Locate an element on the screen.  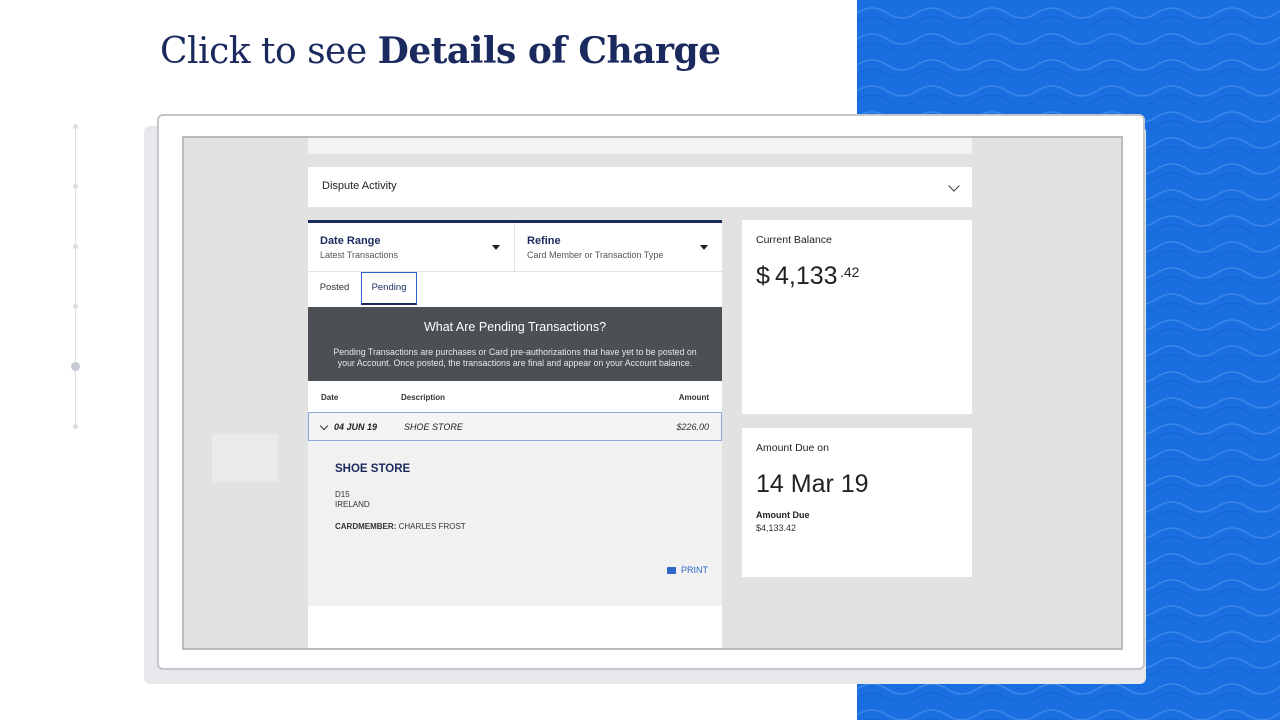
refine-filter: Refine Card Member or Transaction Type is located at coordinates (618, 247).